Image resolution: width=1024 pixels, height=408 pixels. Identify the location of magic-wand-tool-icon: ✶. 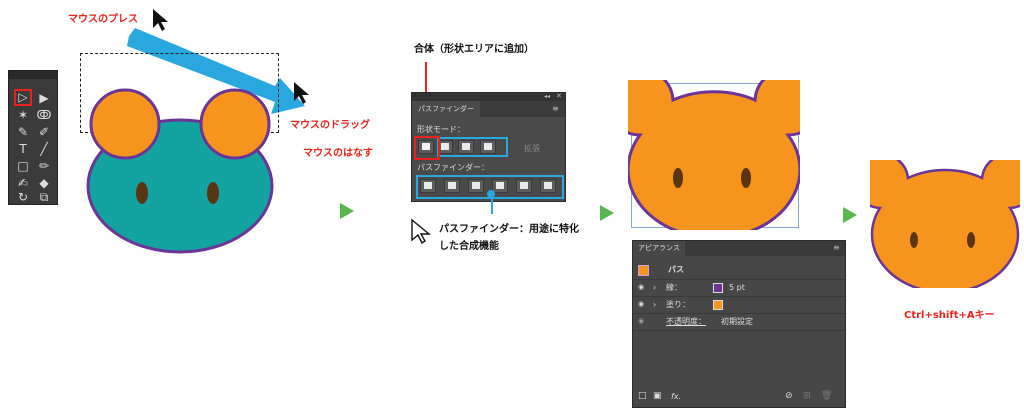
(23, 115).